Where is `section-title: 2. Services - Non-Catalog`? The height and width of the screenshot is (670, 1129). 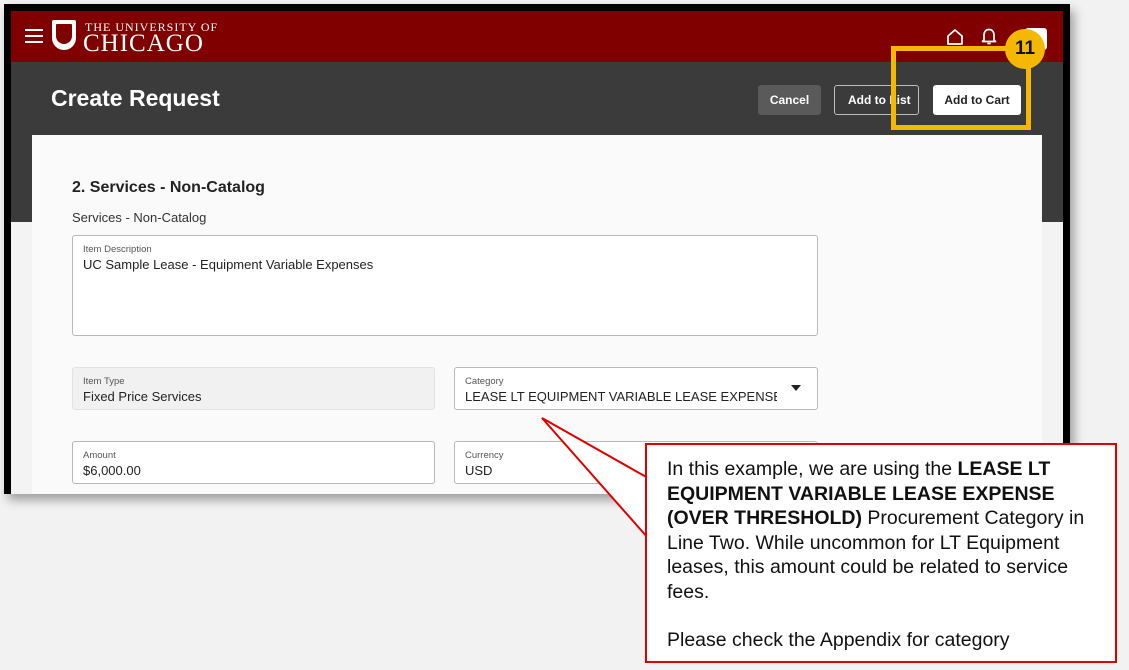 section-title: 2. Services - Non-Catalog is located at coordinates (168, 187).